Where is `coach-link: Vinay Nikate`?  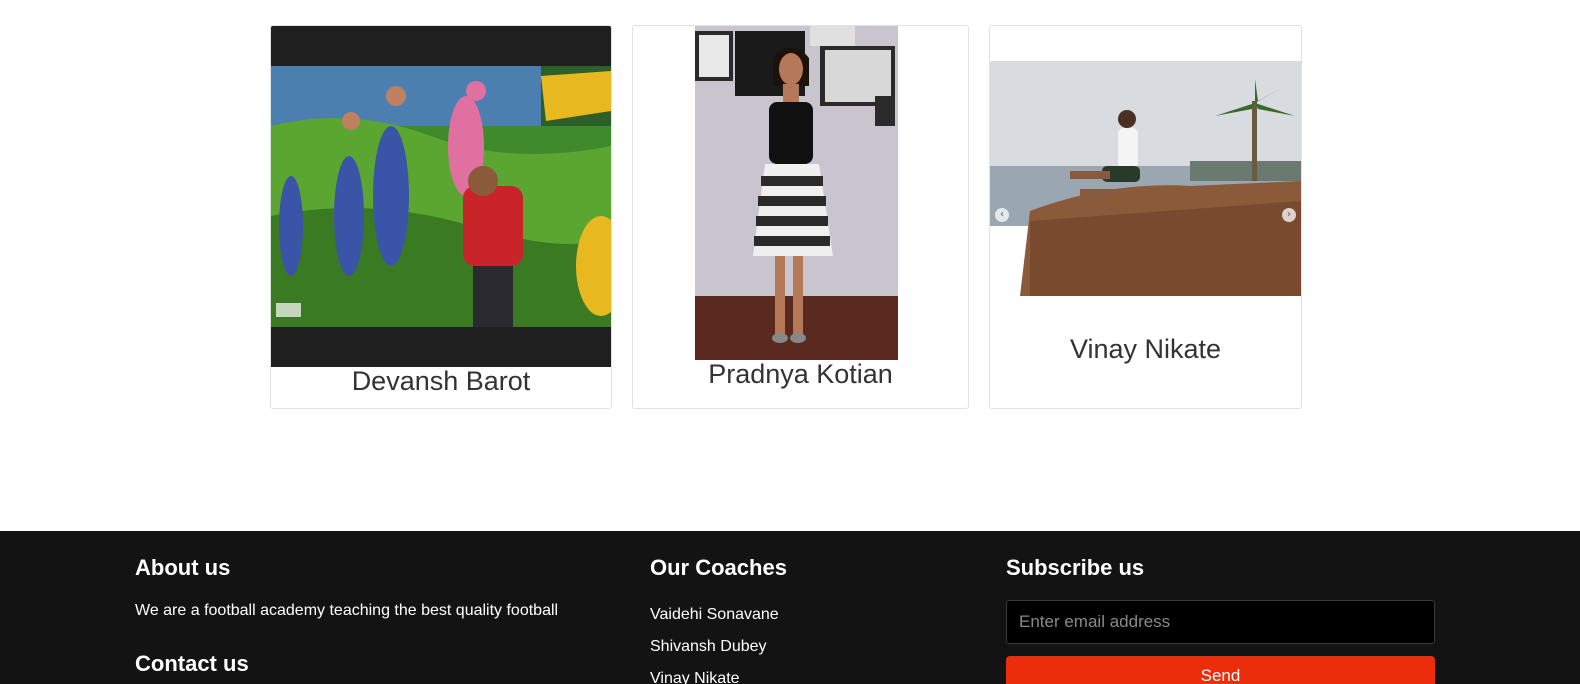 coach-link: Vinay Nikate is located at coordinates (714, 677).